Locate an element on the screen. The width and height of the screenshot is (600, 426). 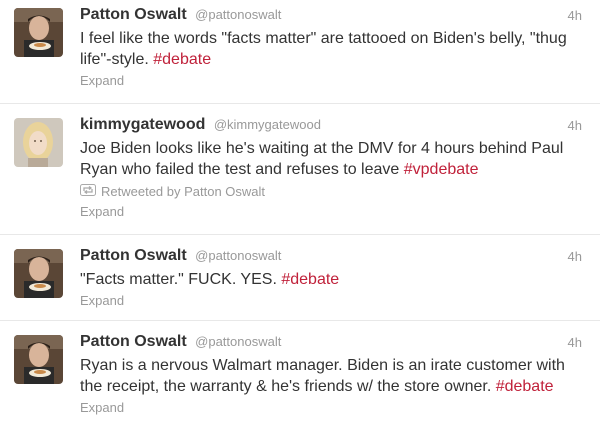
tweet-fullname: kimmygatewood is located at coordinates (142, 124).